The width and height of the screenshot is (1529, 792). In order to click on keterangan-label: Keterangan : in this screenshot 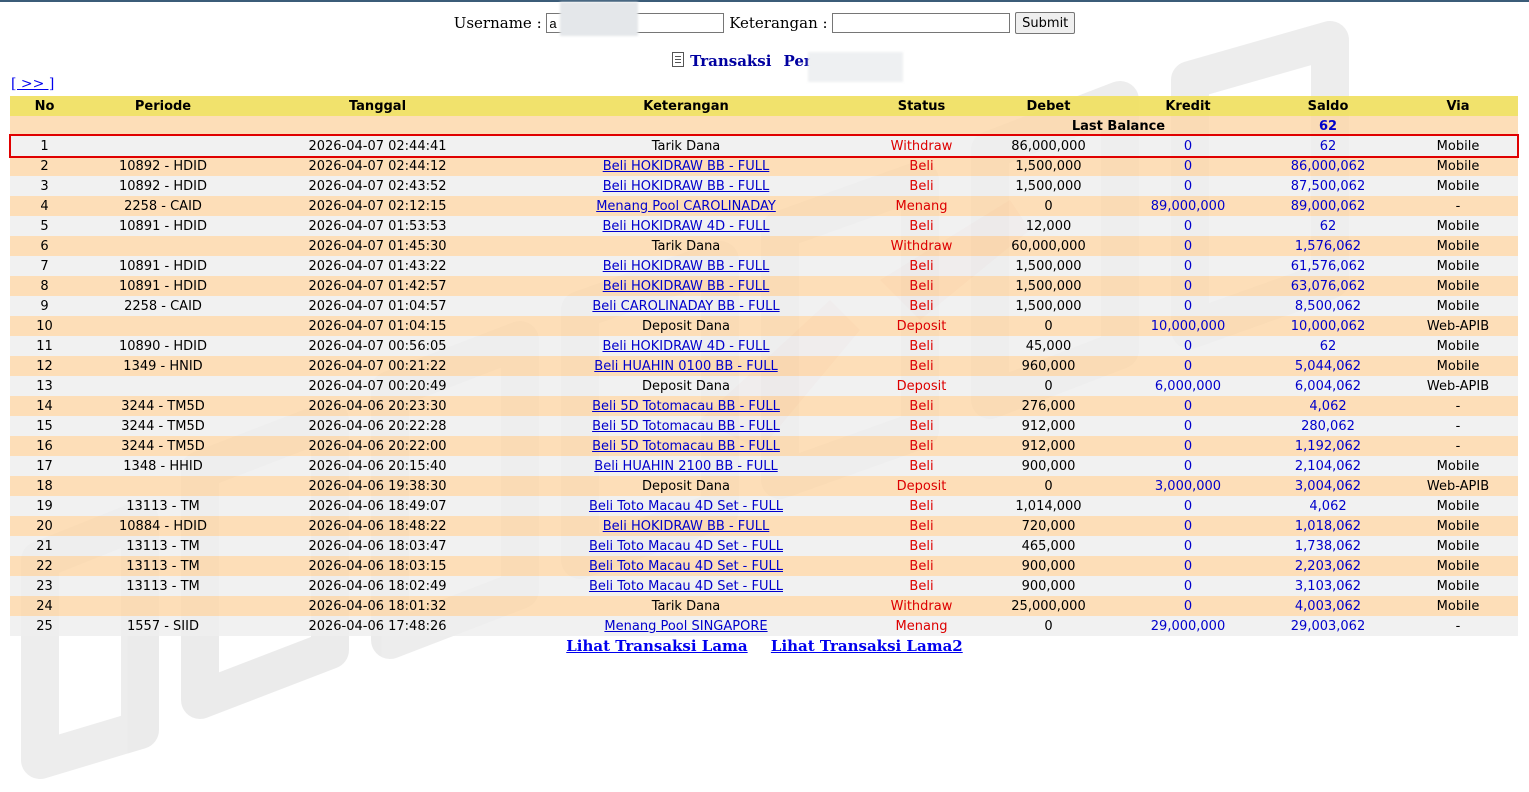, I will do `click(778, 23)`.